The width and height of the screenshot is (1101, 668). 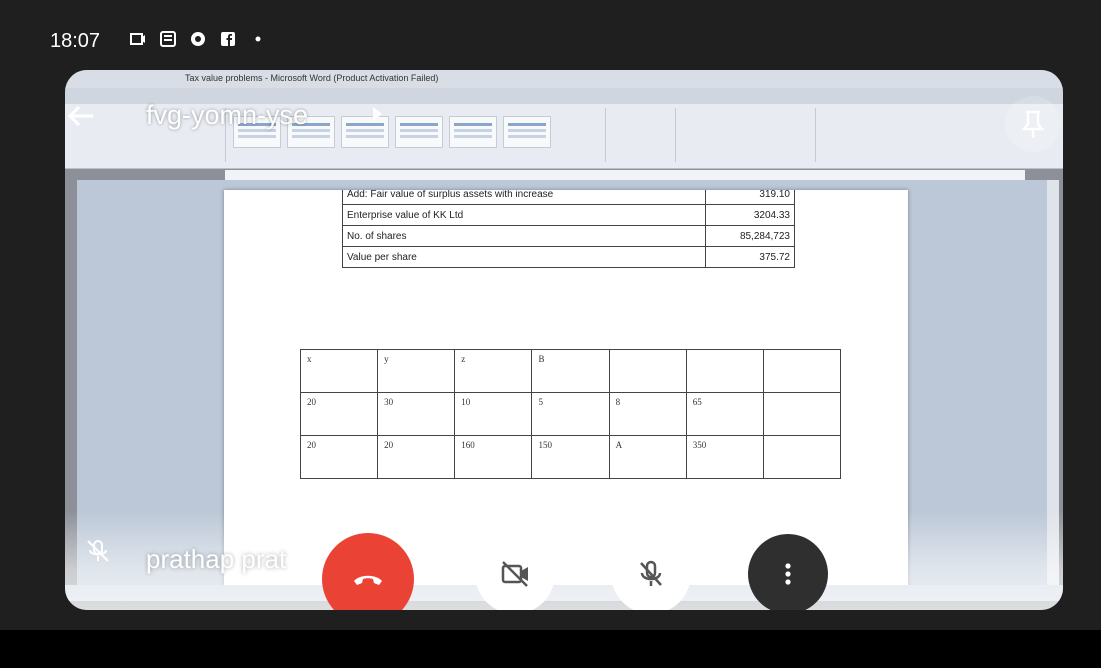 I want to click on table-row: 20 30 10 5 8 65, so click(x=570, y=414).